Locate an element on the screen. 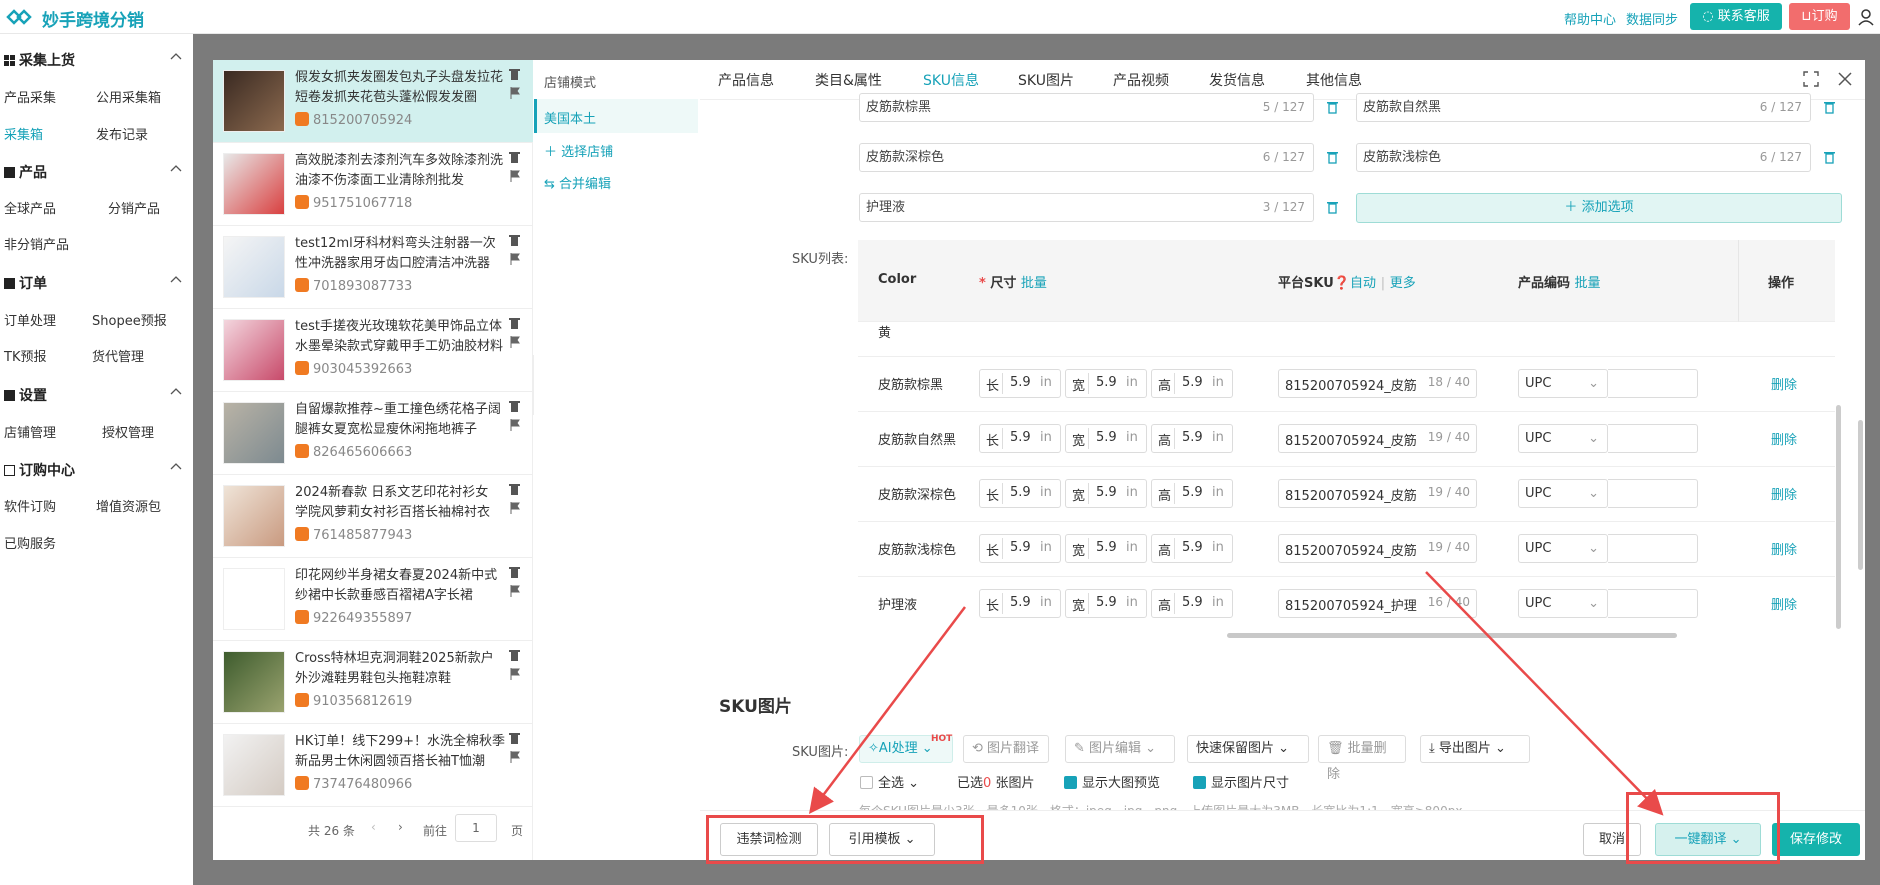 The height and width of the screenshot is (885, 1880). size-batch-link: 批量 is located at coordinates (1034, 283).